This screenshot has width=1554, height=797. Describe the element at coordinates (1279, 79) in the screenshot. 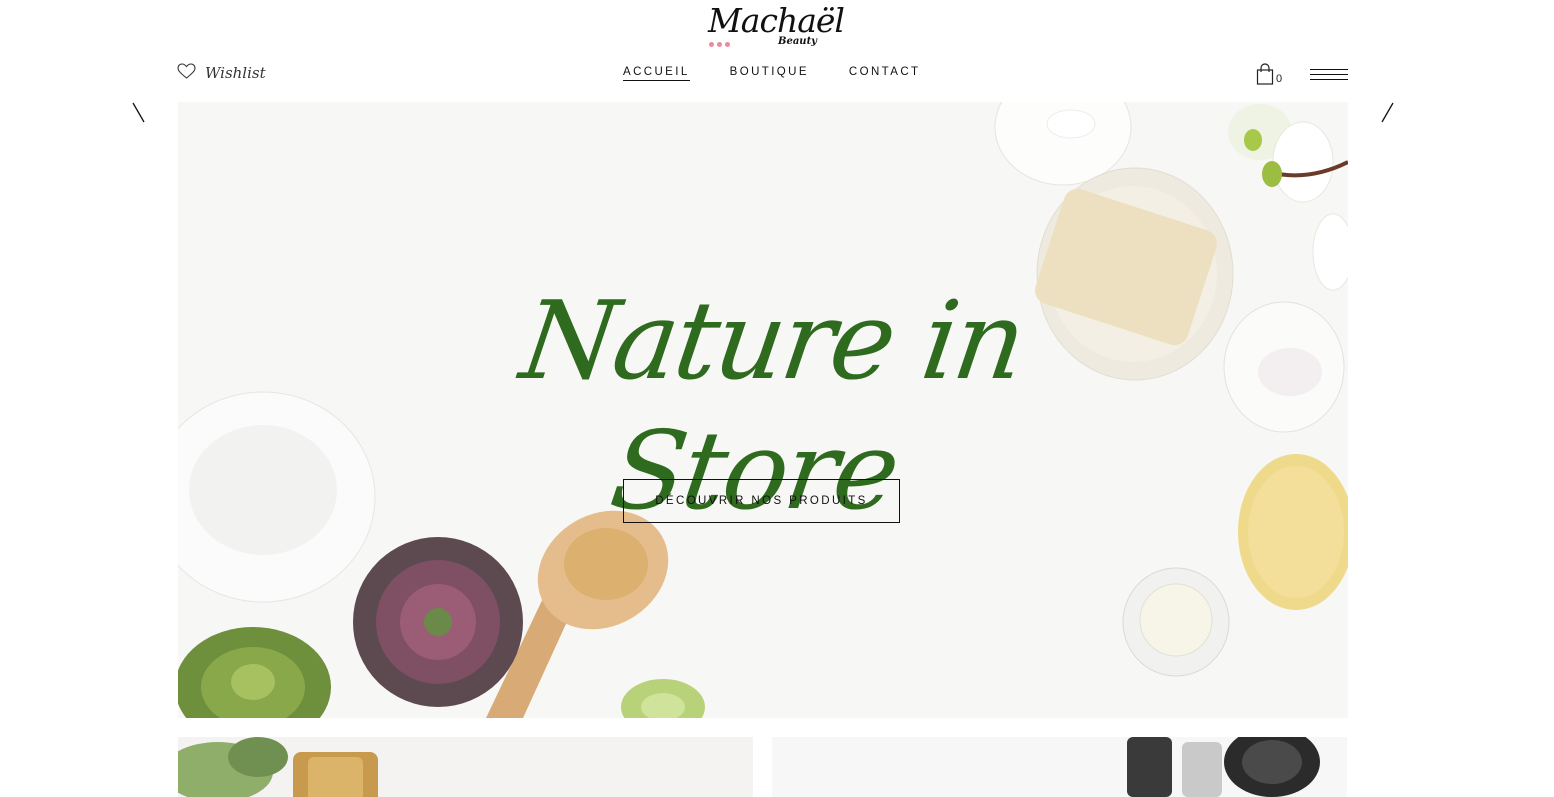

I see `cart-count: 0` at that location.